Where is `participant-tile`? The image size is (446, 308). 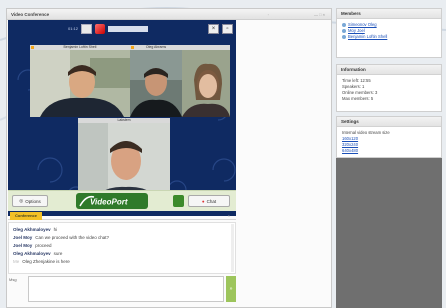 participant-tile is located at coordinates (206, 81).